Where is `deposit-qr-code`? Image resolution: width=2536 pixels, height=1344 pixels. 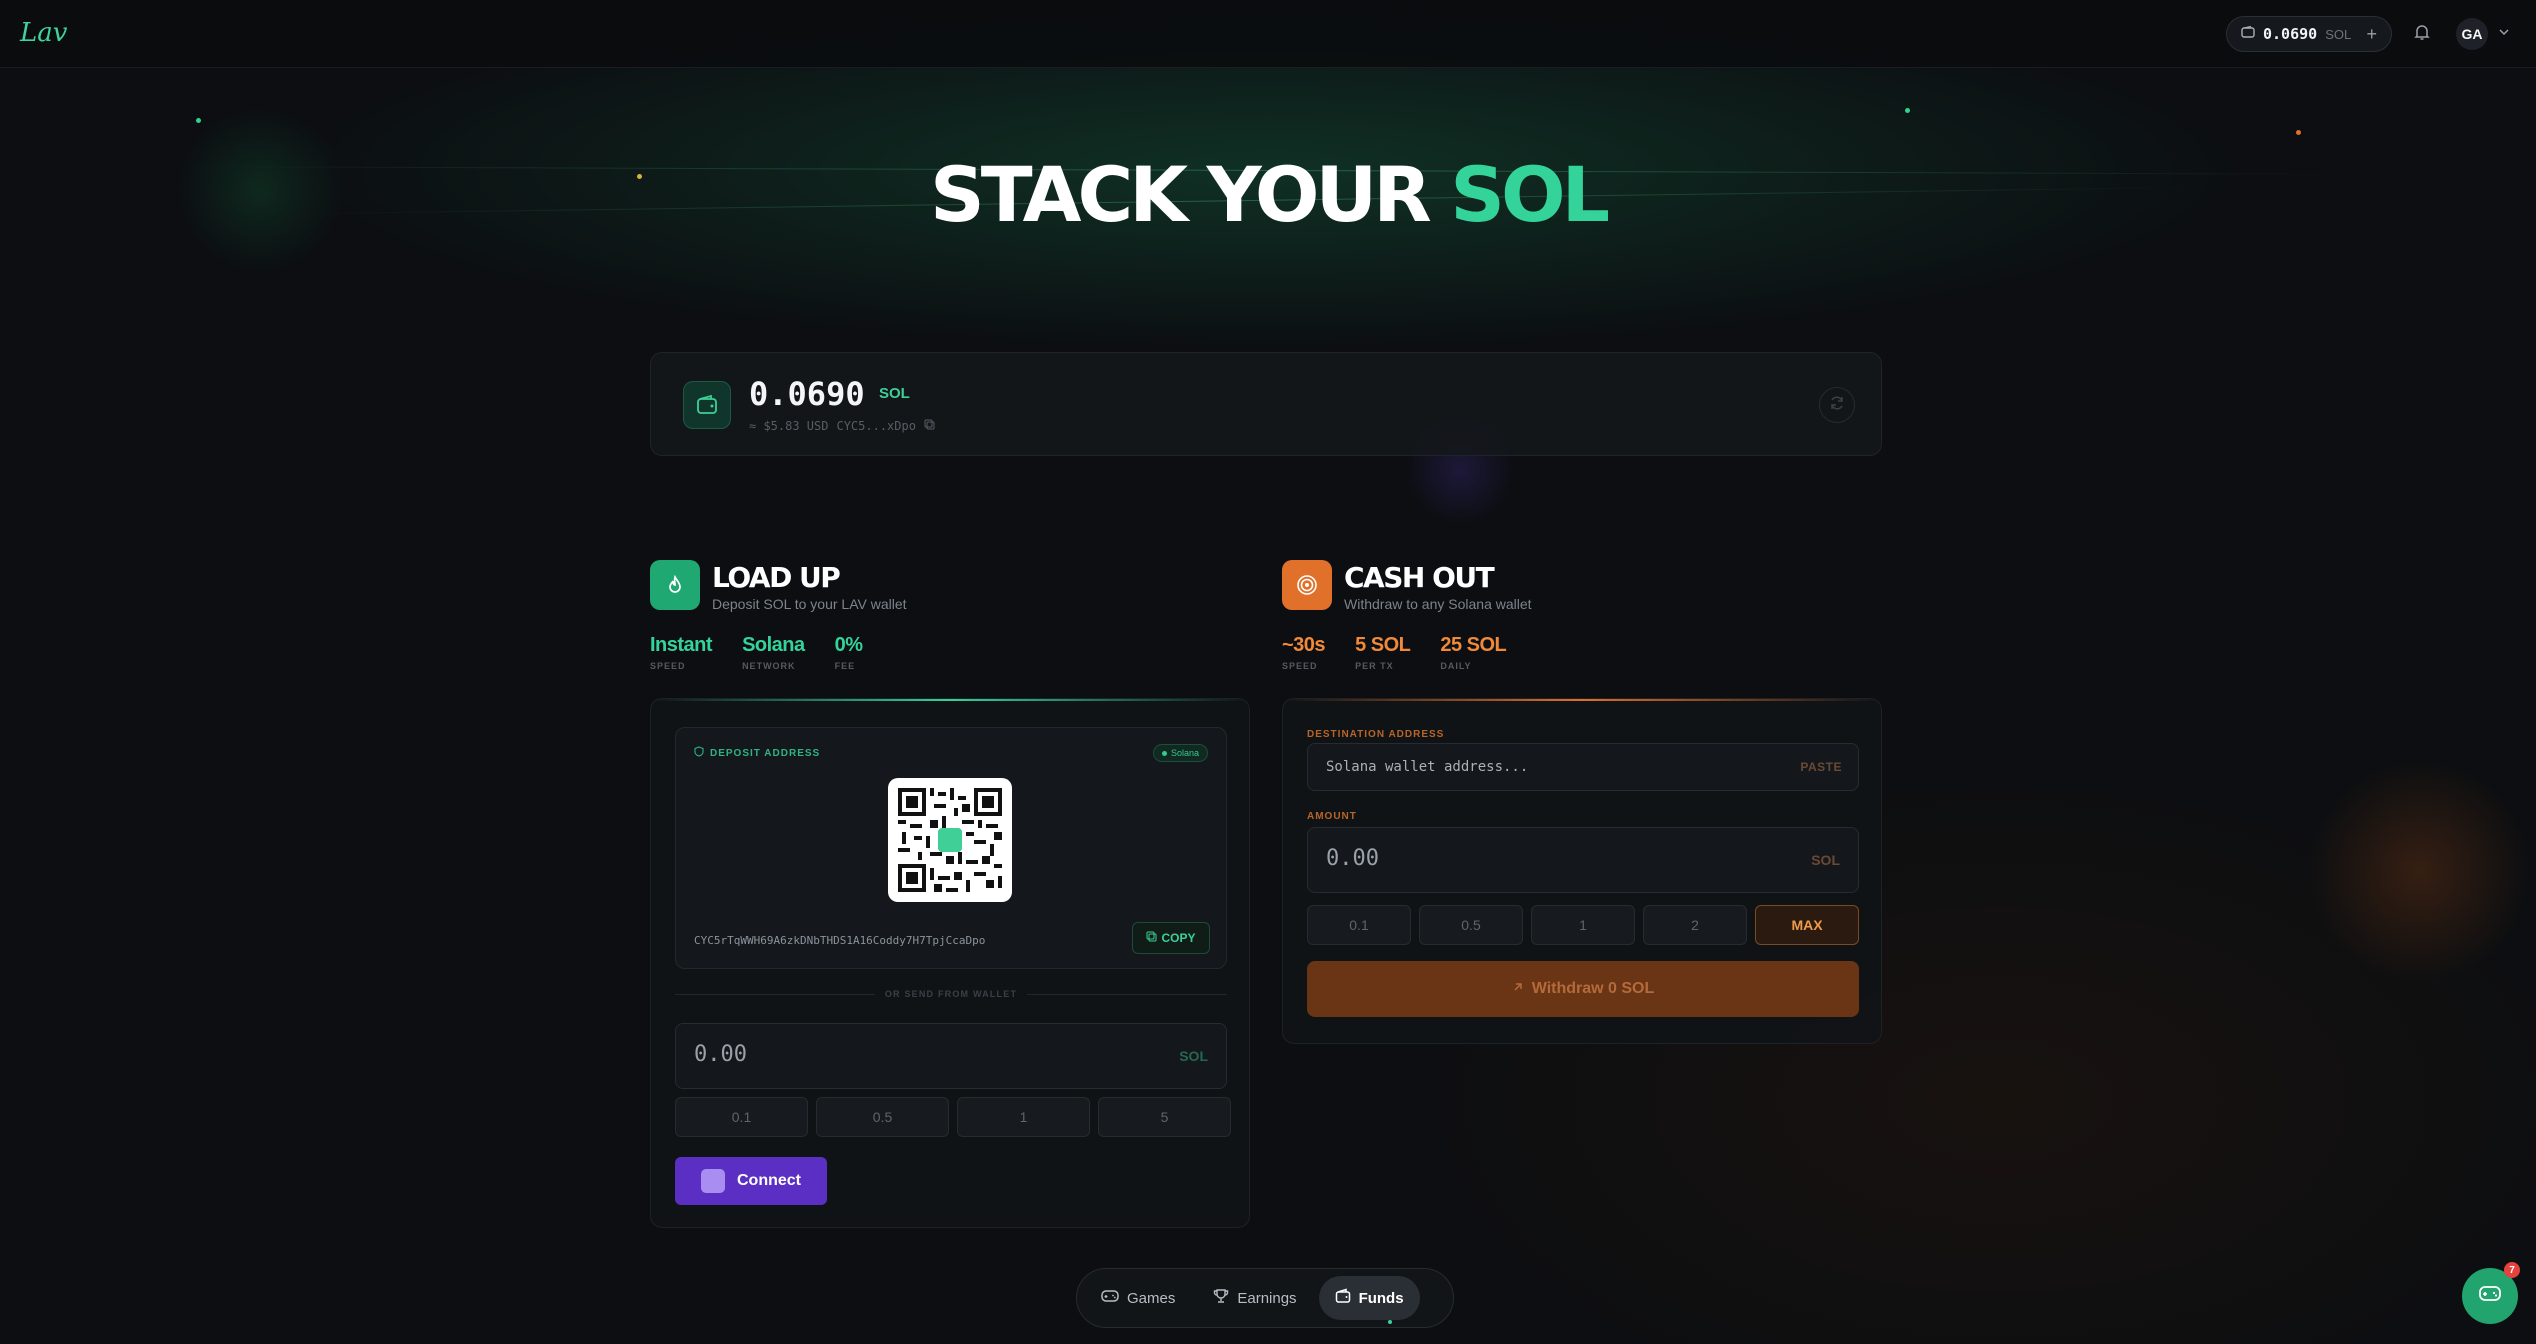
deposit-qr-code is located at coordinates (950, 840).